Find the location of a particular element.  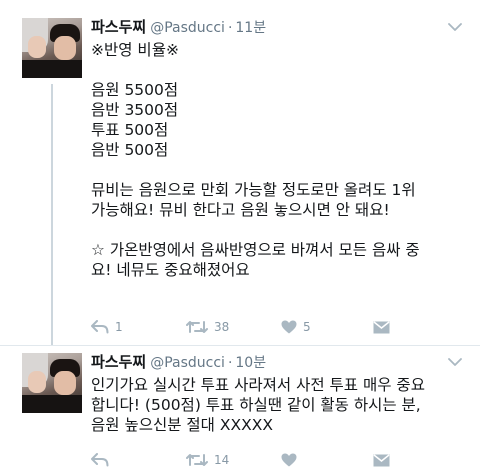

tweet-text-line: 합니다! (500점) 투표 하실땐 같이 활동 하시는 분, is located at coordinates (256, 405).